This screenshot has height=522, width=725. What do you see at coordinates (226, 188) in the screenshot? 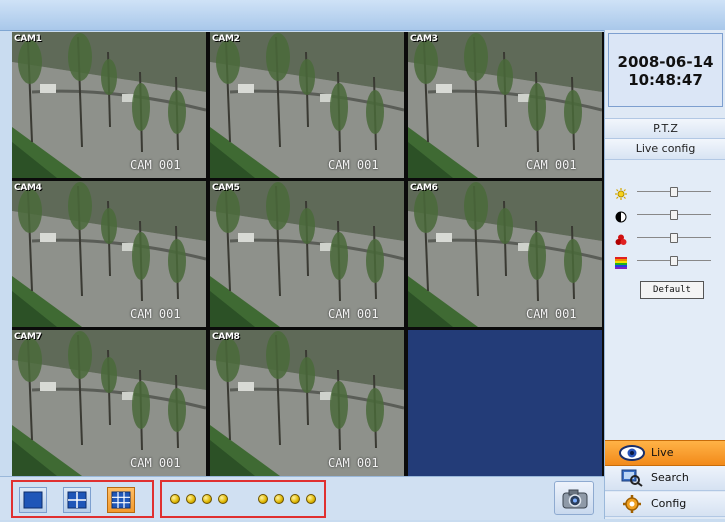
I see `camera-label: CAM5` at bounding box center [226, 188].